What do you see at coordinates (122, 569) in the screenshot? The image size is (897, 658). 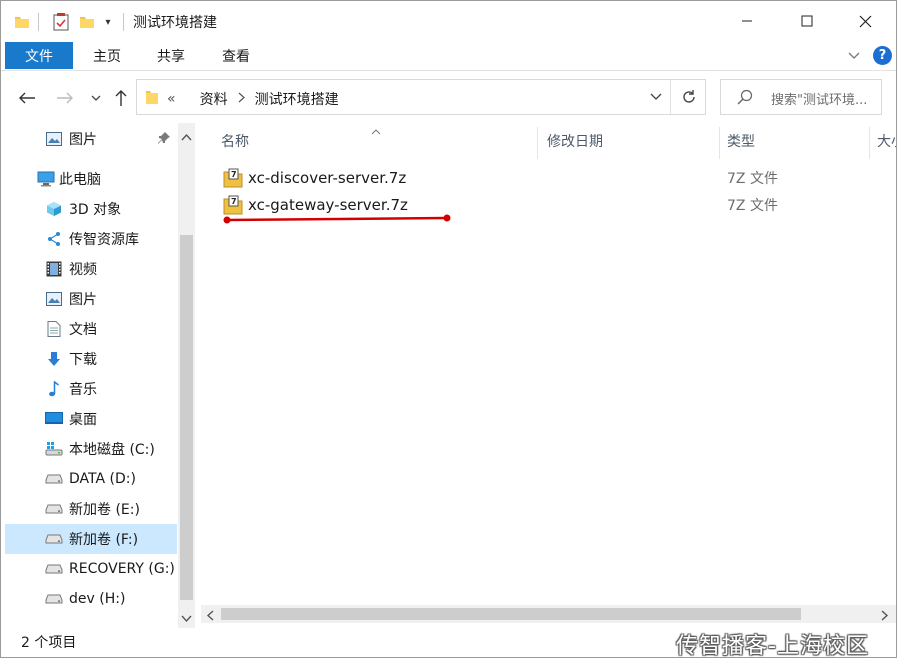 I see `nav-label: RECOVERY (G:)` at bounding box center [122, 569].